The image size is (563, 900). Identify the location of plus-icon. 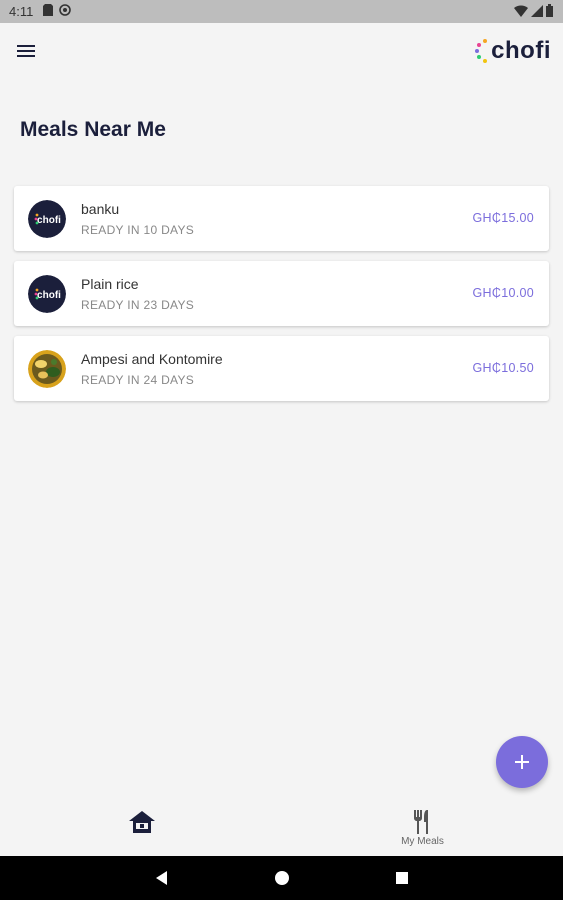
(522, 762).